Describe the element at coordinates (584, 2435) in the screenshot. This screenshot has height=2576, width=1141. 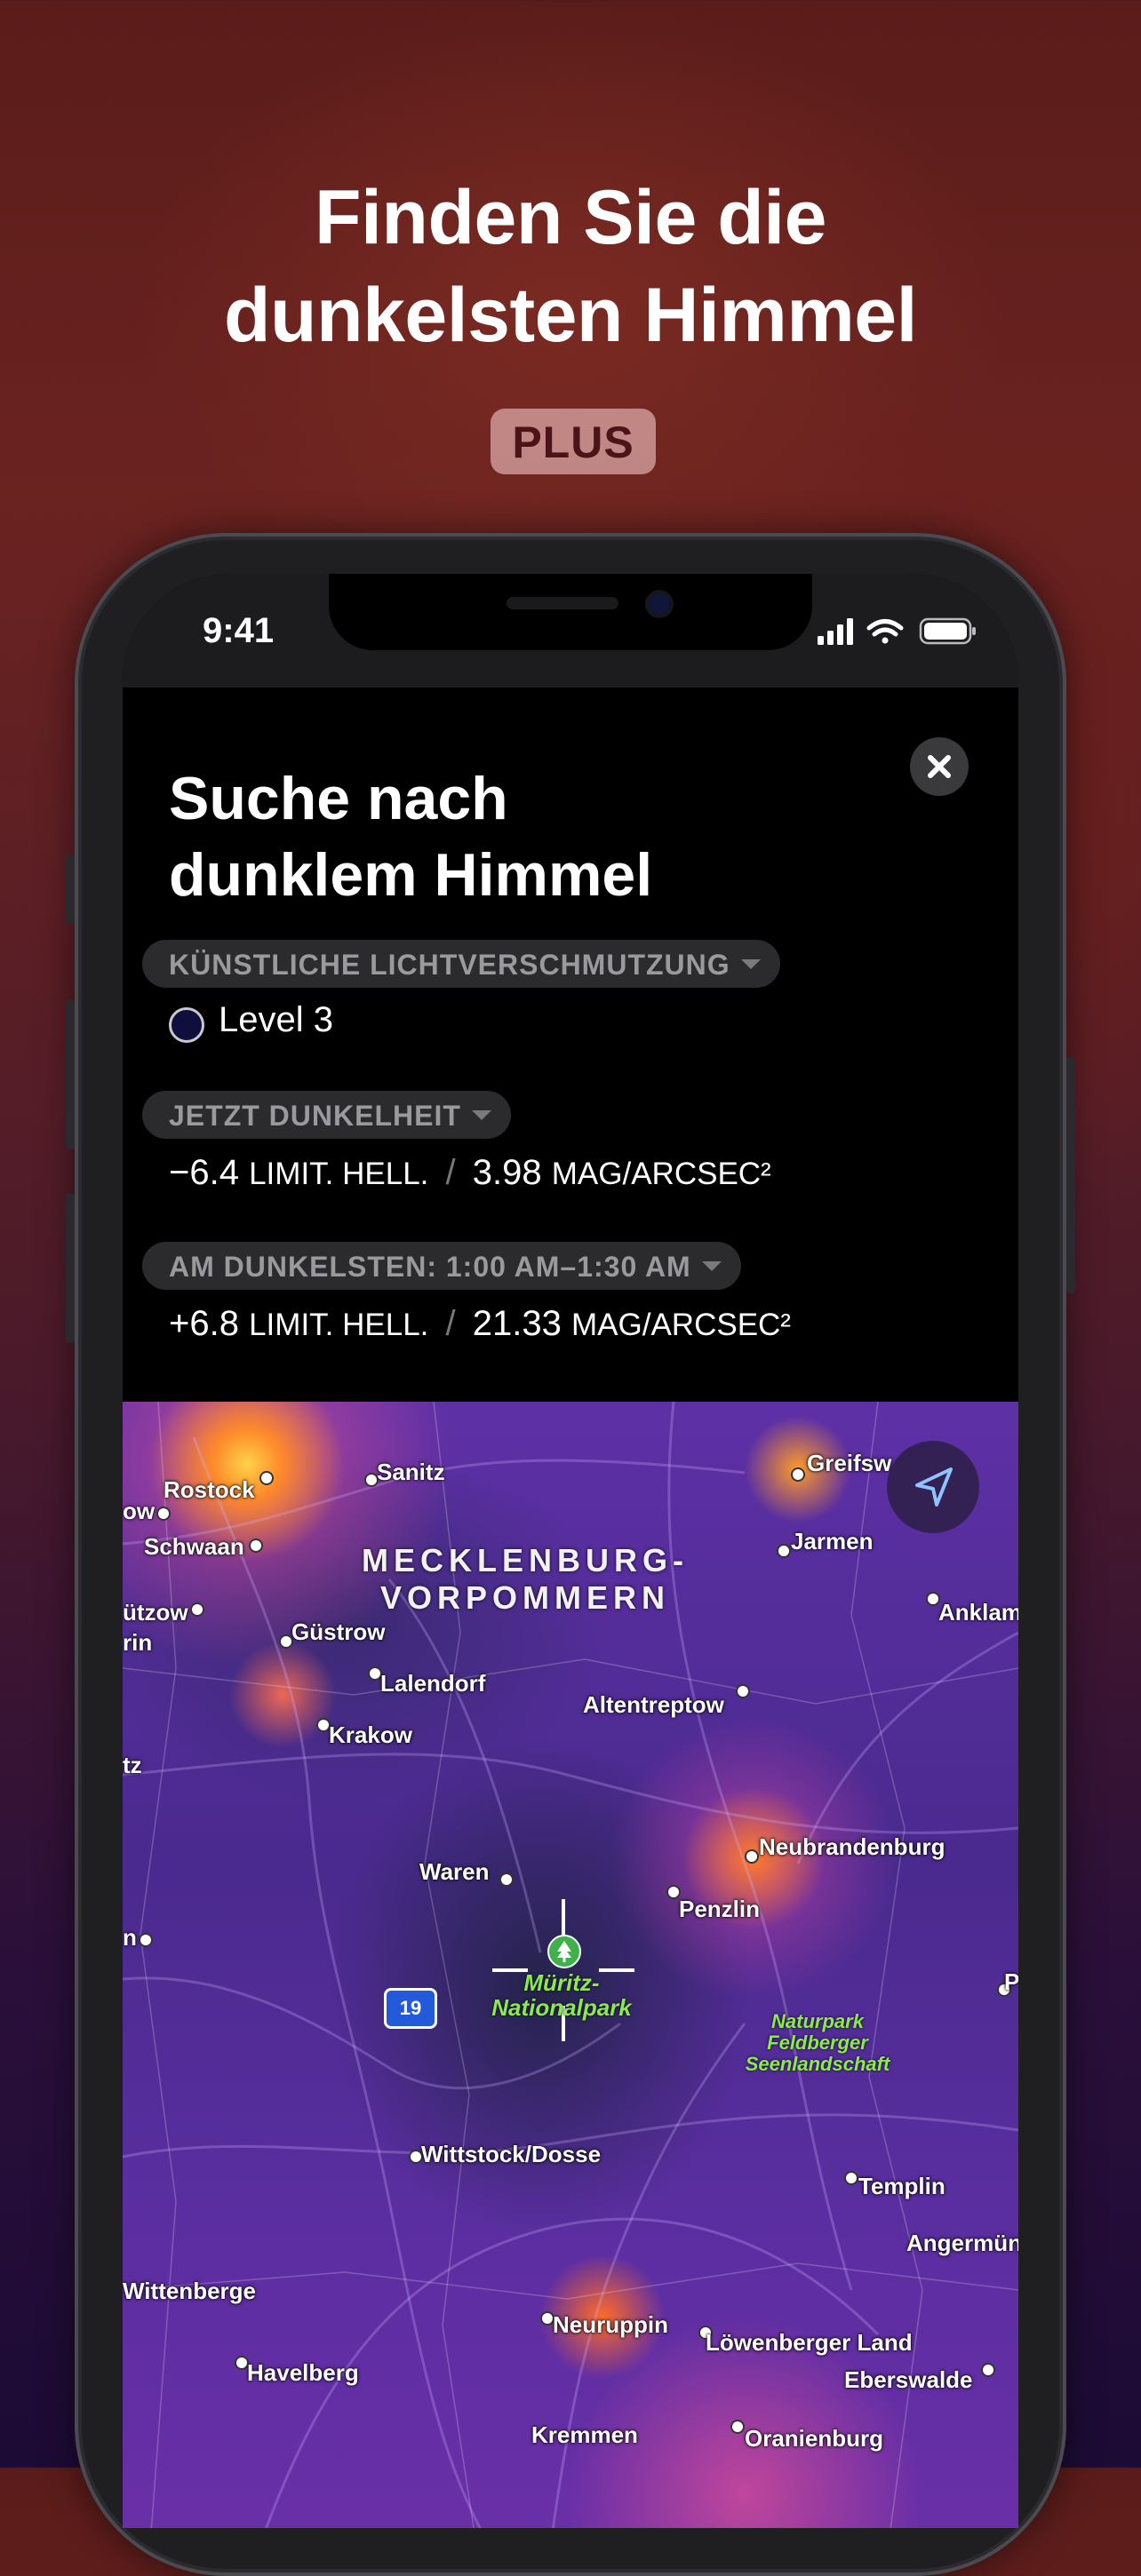
I see `city-kremmen: Kremmen` at that location.